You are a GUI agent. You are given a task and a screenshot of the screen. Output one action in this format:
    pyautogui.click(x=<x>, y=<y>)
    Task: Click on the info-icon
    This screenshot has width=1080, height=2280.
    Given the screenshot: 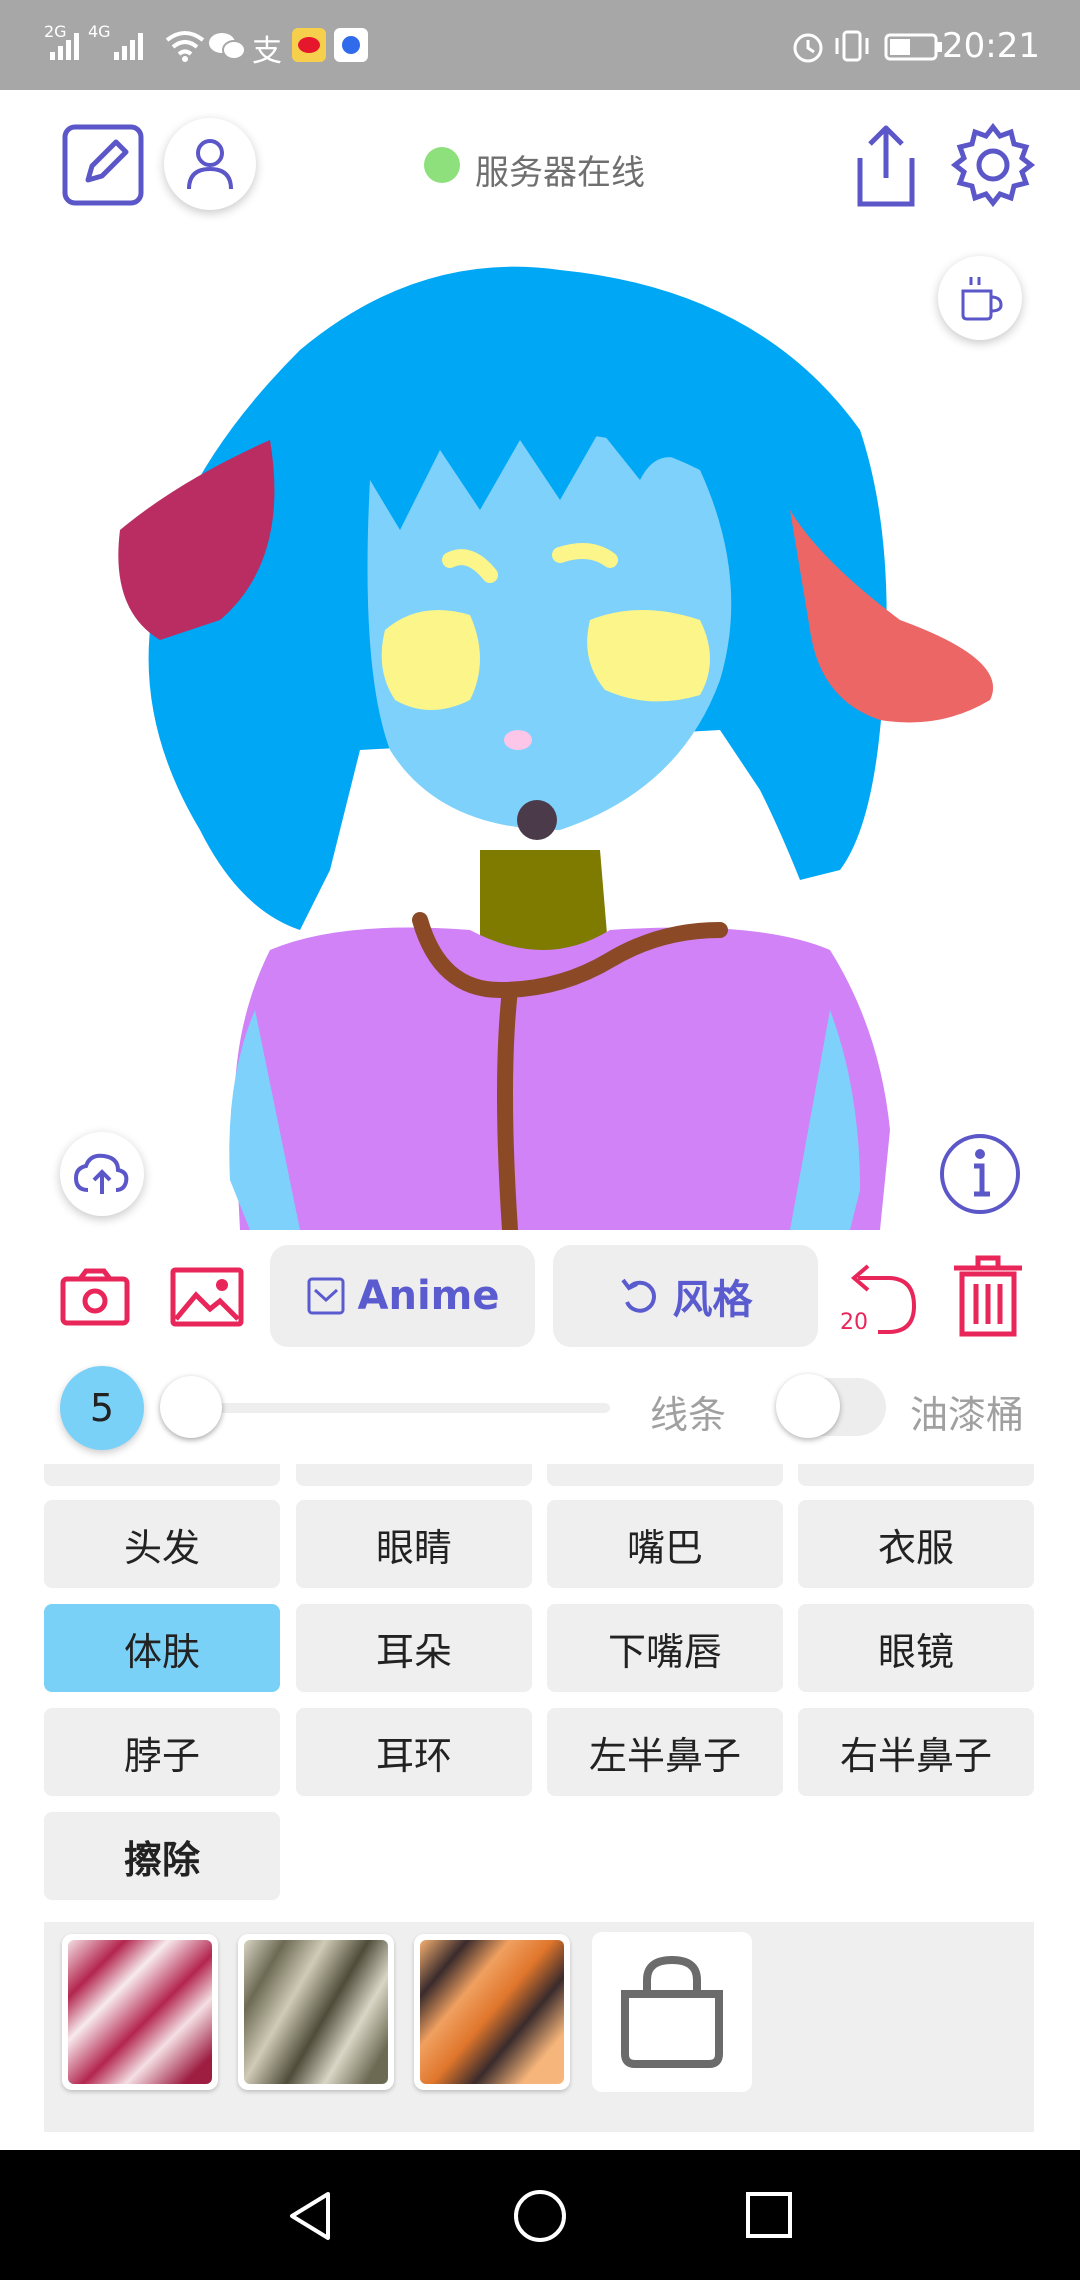 What is the action you would take?
    pyautogui.click(x=980, y=1174)
    